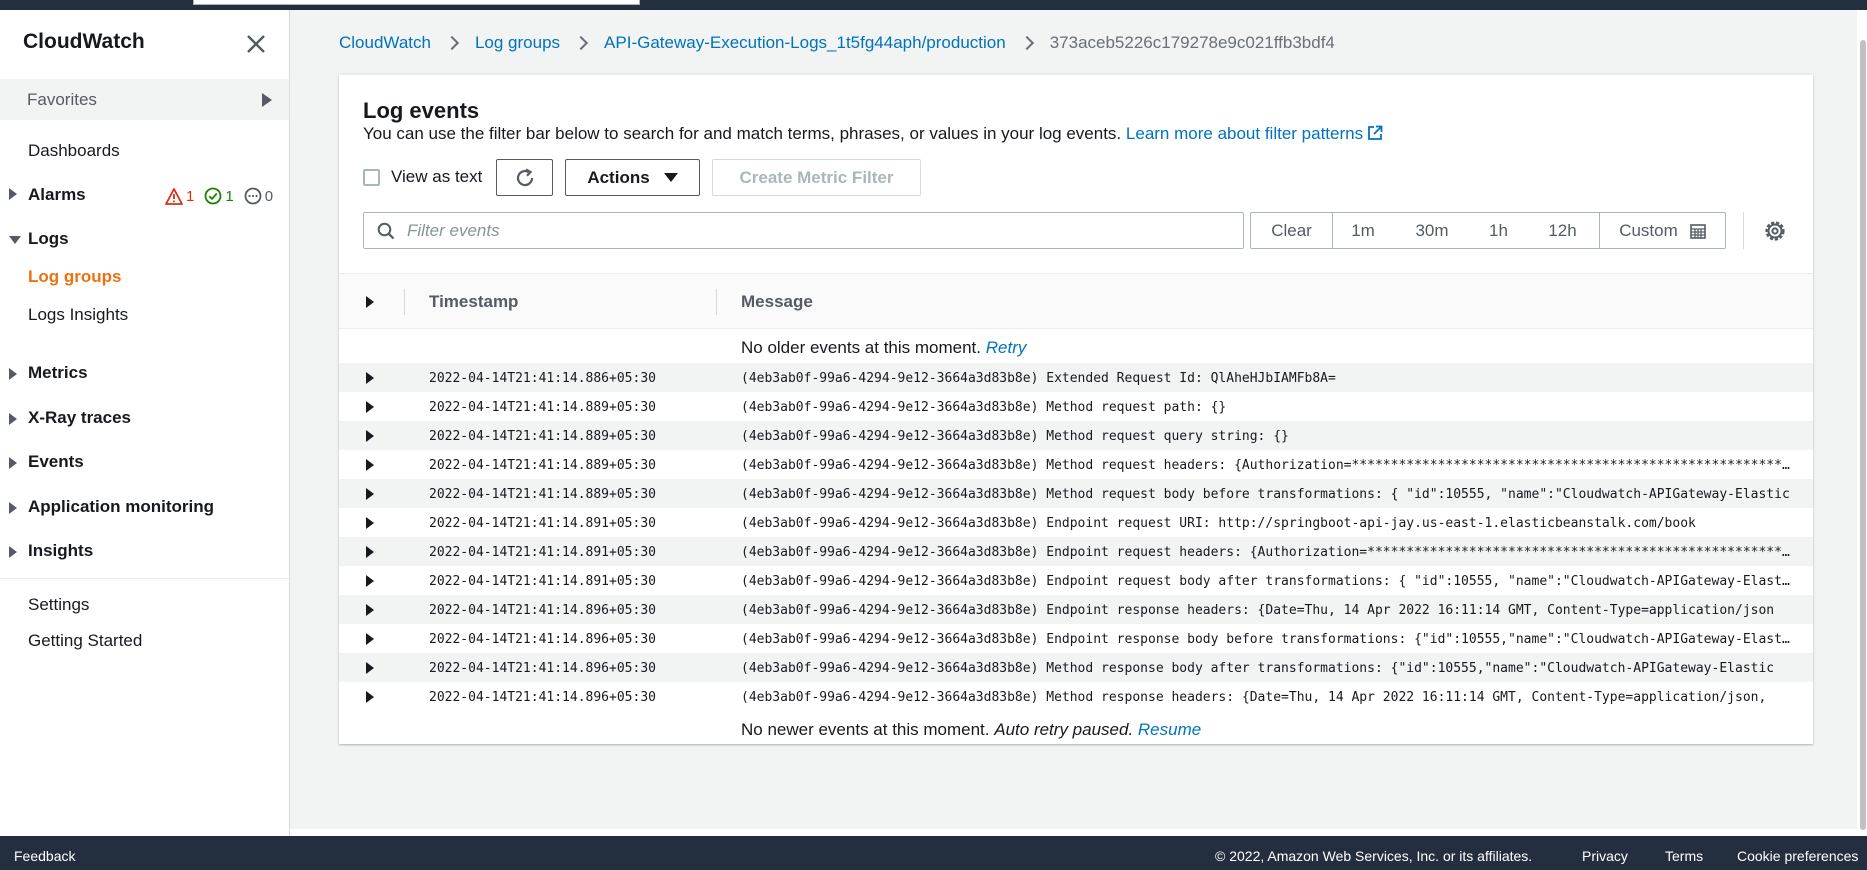 Image resolution: width=1867 pixels, height=870 pixels. I want to click on resume-link: Resume, so click(1169, 729).